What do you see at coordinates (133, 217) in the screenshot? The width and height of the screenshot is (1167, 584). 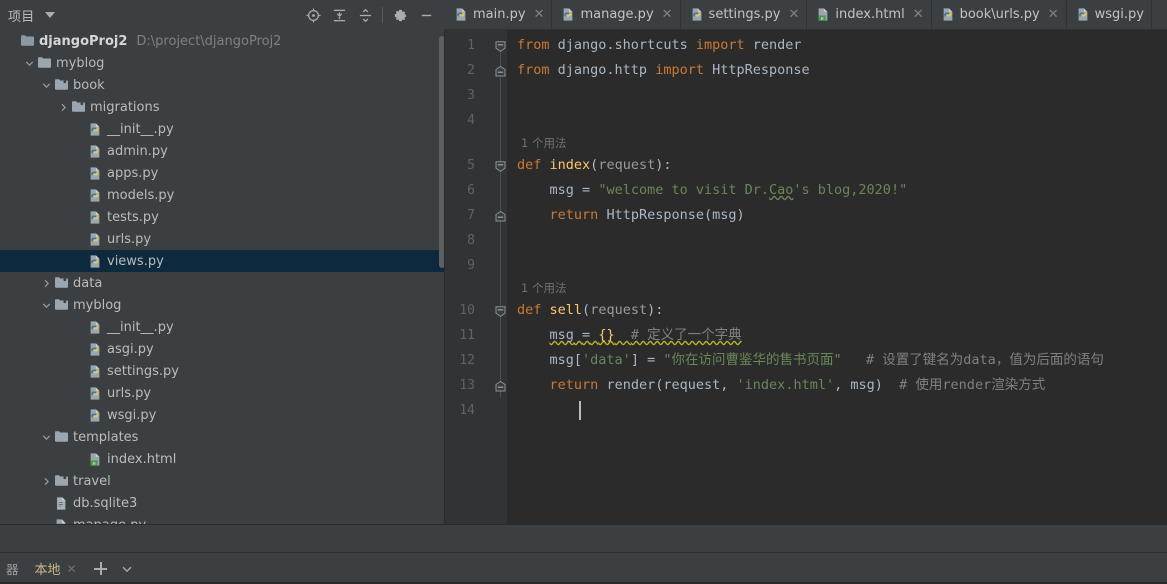 I see `tree-item-label: tests.py` at bounding box center [133, 217].